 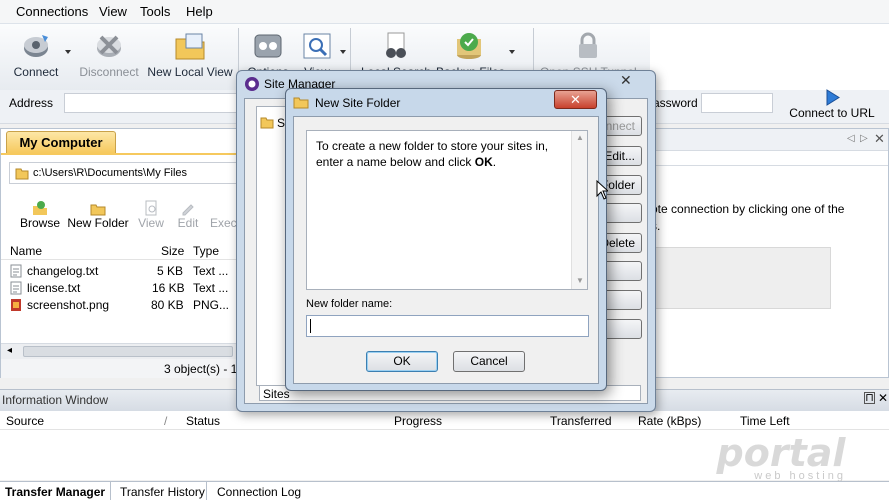 What do you see at coordinates (358, 103) in the screenshot?
I see `dialog-title: New Site Folder` at bounding box center [358, 103].